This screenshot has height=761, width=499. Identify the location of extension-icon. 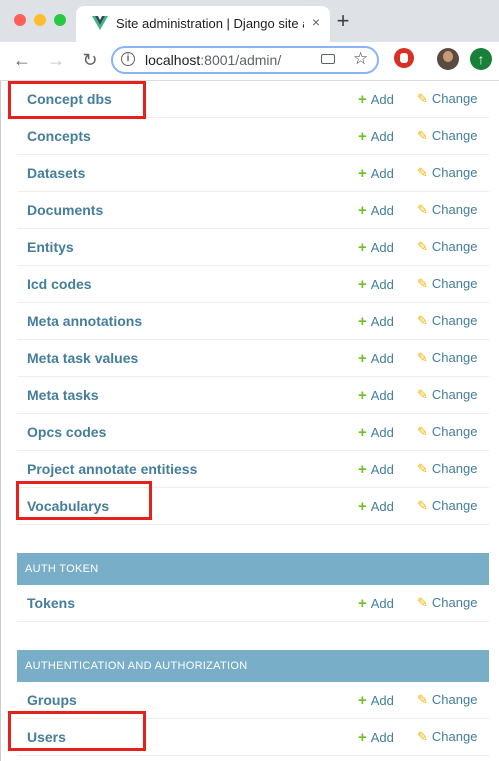
(404, 58).